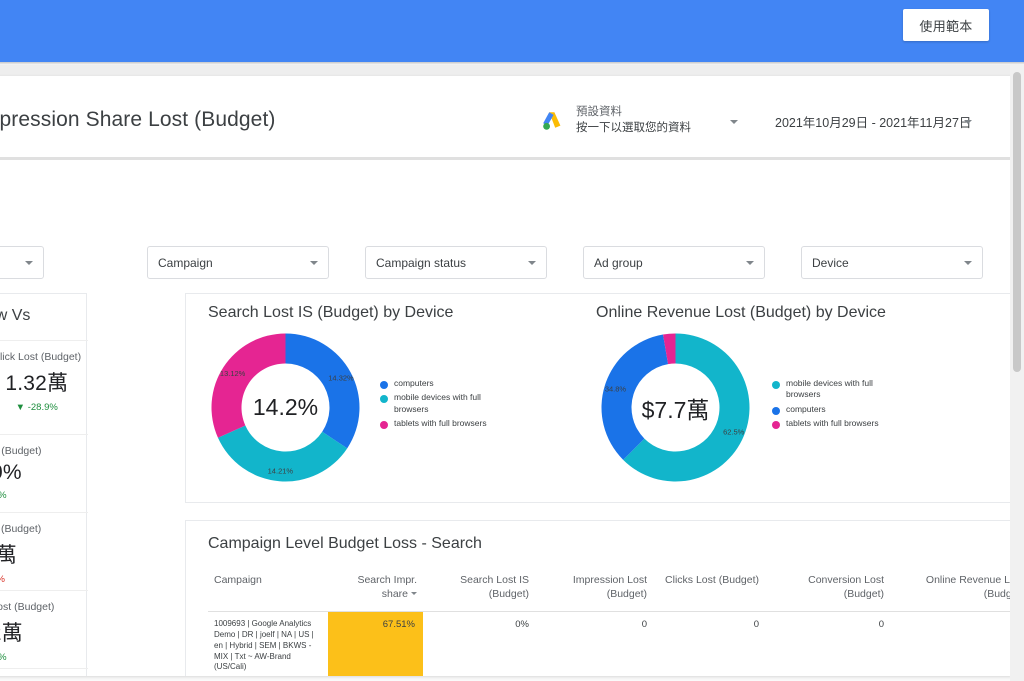 Image resolution: width=1024 pixels, height=681 pixels. I want to click on data-source-text: 預設資料 按一下以選取您的資料, so click(633, 120).